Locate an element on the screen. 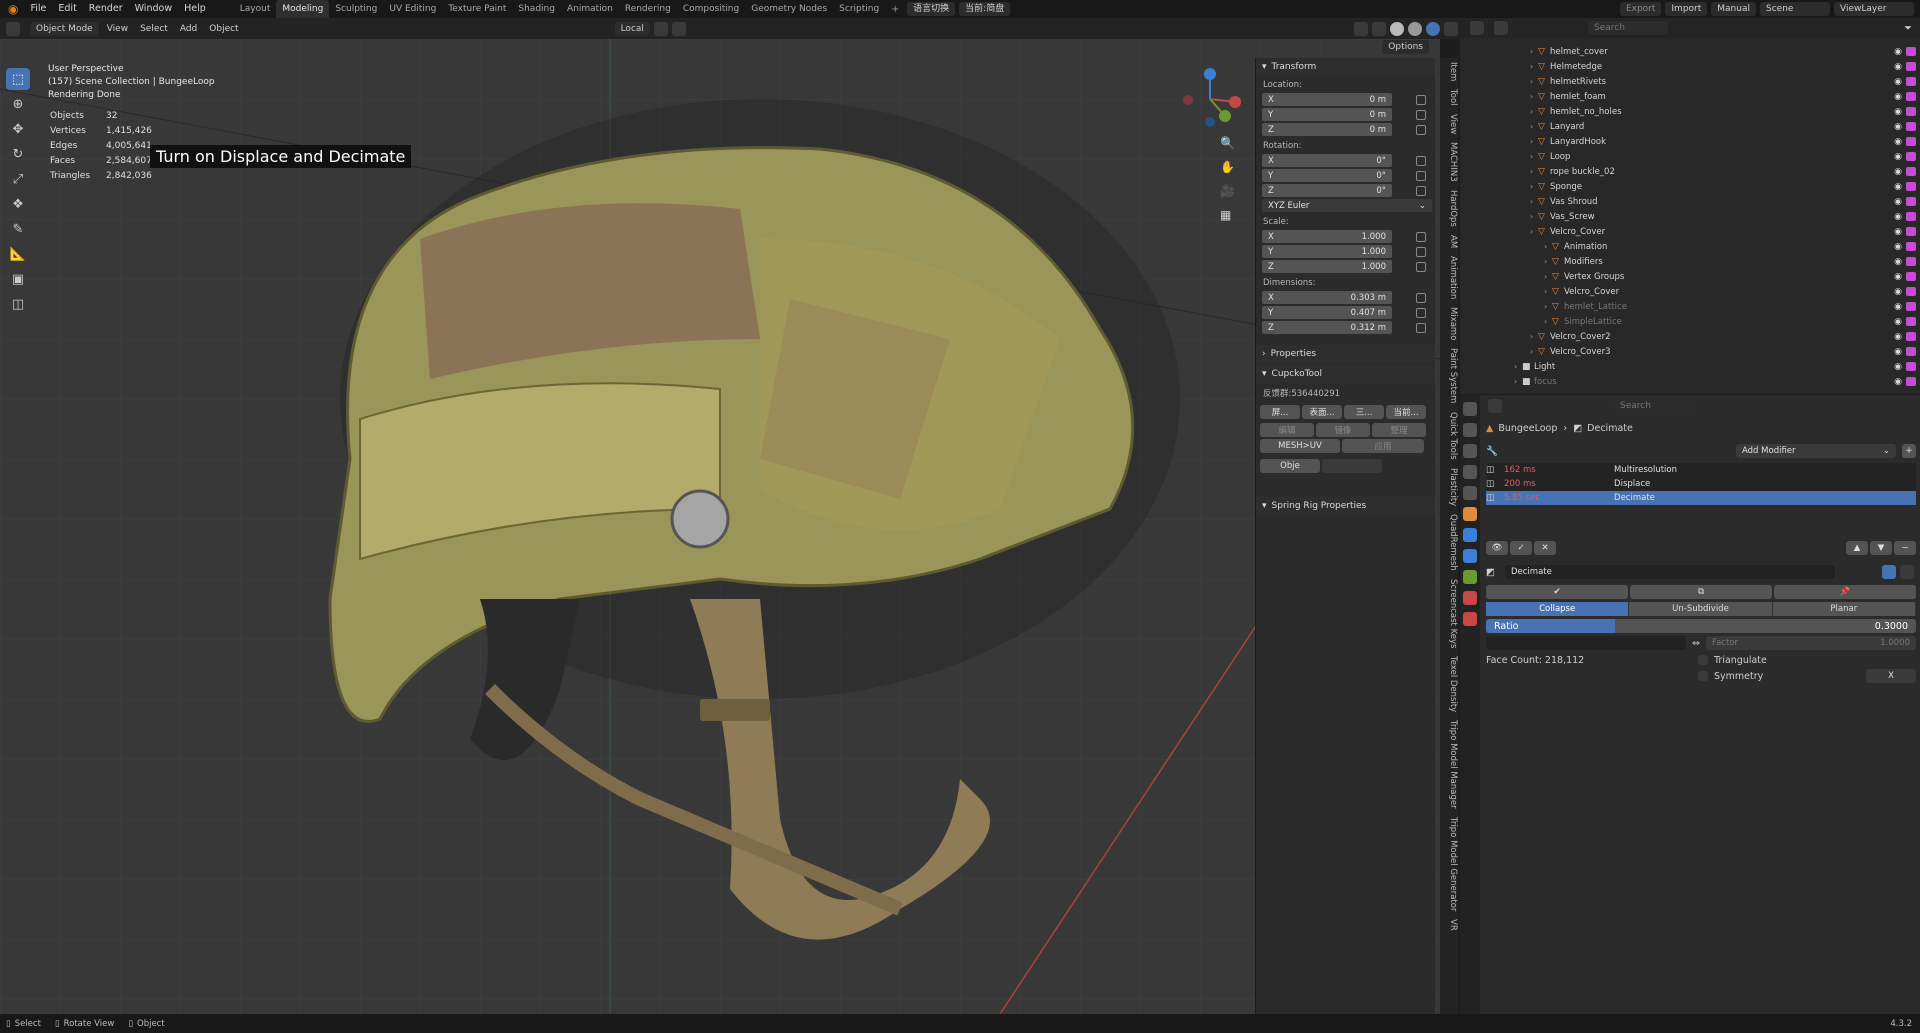 The height and width of the screenshot is (1033, 1920). output-tab-icon is located at coordinates (1470, 451).